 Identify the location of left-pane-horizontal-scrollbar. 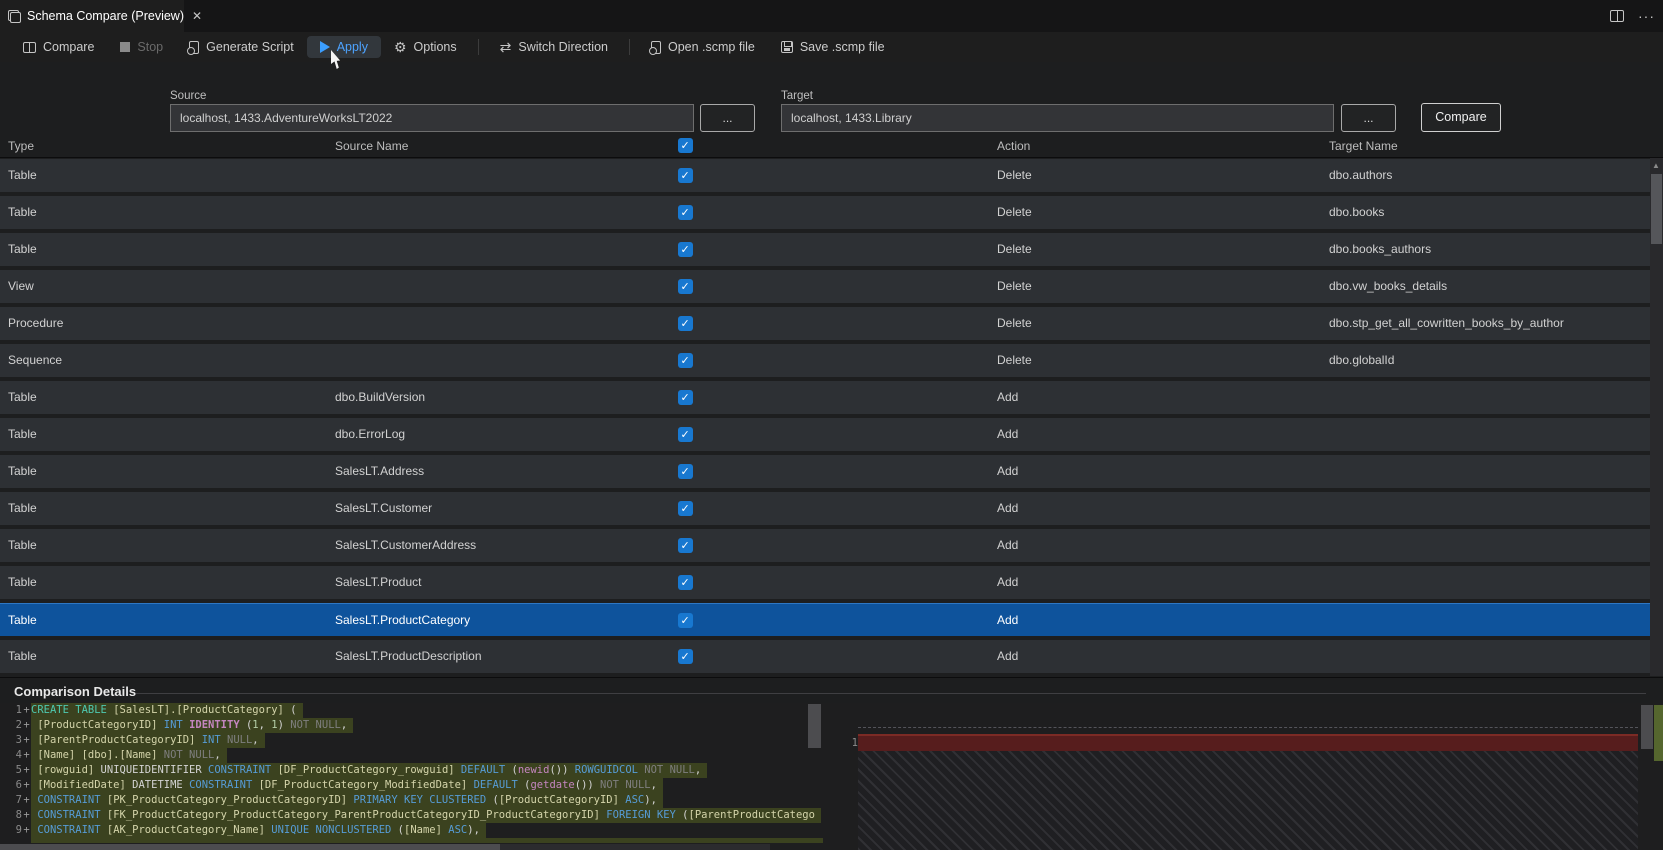
(385, 847).